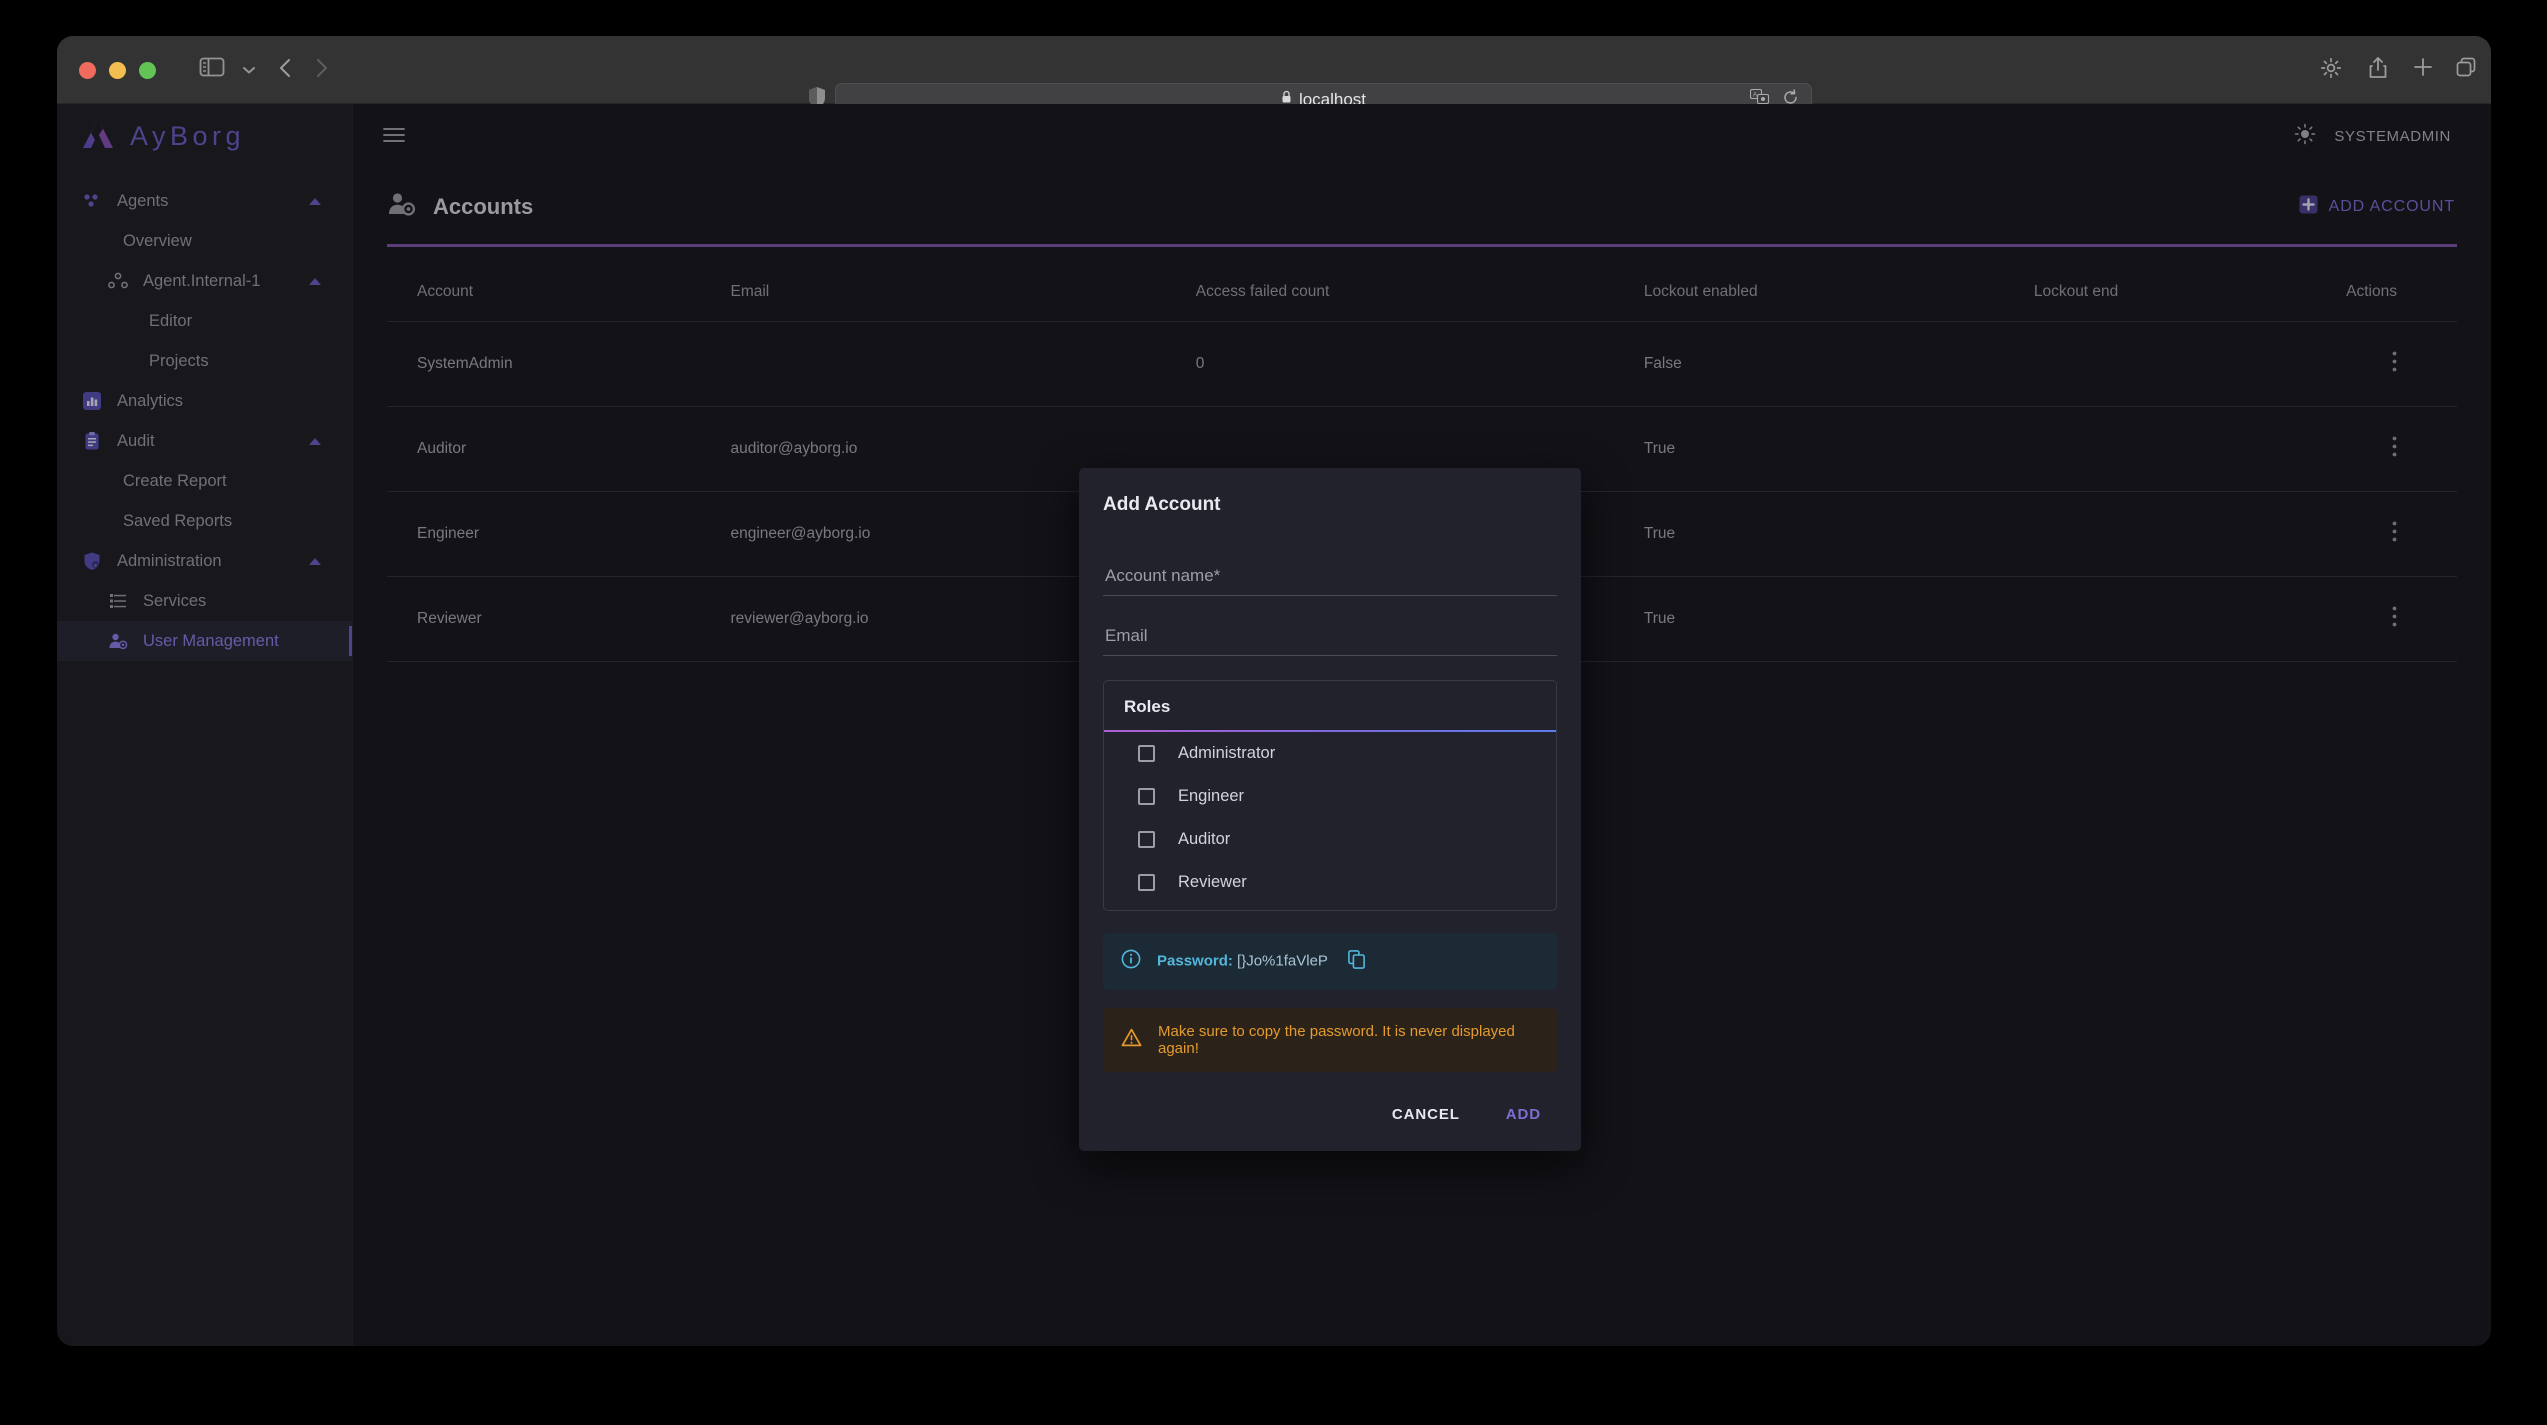 Image resolution: width=2547 pixels, height=1425 pixels. Describe the element at coordinates (1330, 839) in the screenshot. I see `role-option-auditor: Auditor` at that location.